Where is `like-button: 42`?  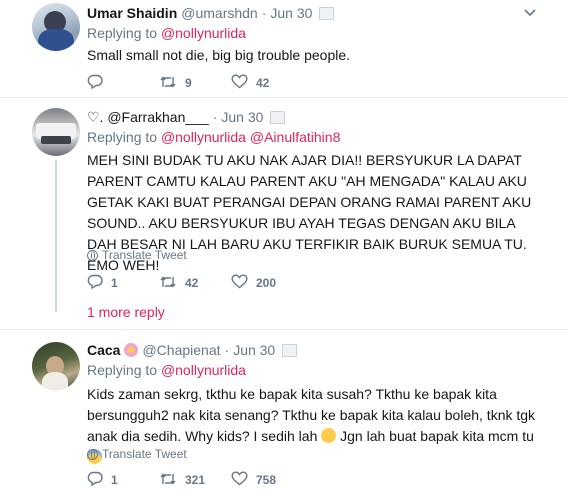 like-button: 42 is located at coordinates (267, 83).